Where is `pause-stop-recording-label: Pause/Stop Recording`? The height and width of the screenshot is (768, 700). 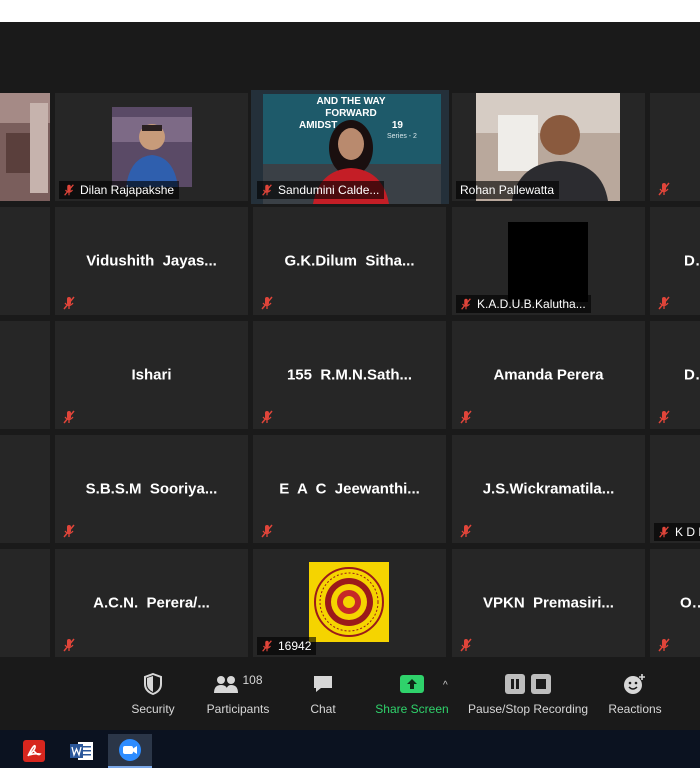
pause-stop-recording-label: Pause/Stop Recording is located at coordinates (528, 709).